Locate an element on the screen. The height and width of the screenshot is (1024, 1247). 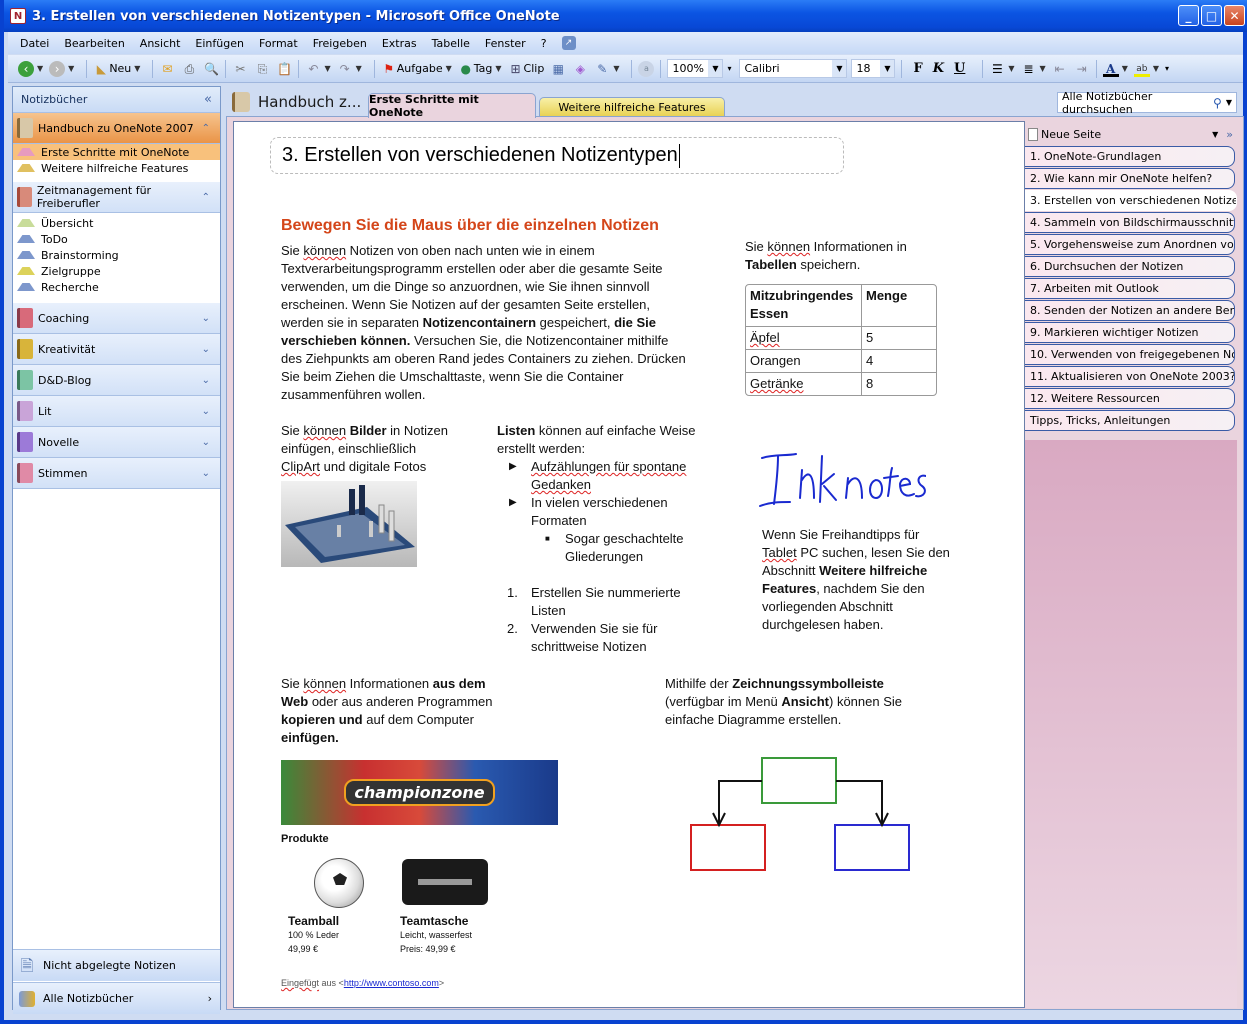
expand-page-tabs-icon: » is located at coordinates (1229, 134).